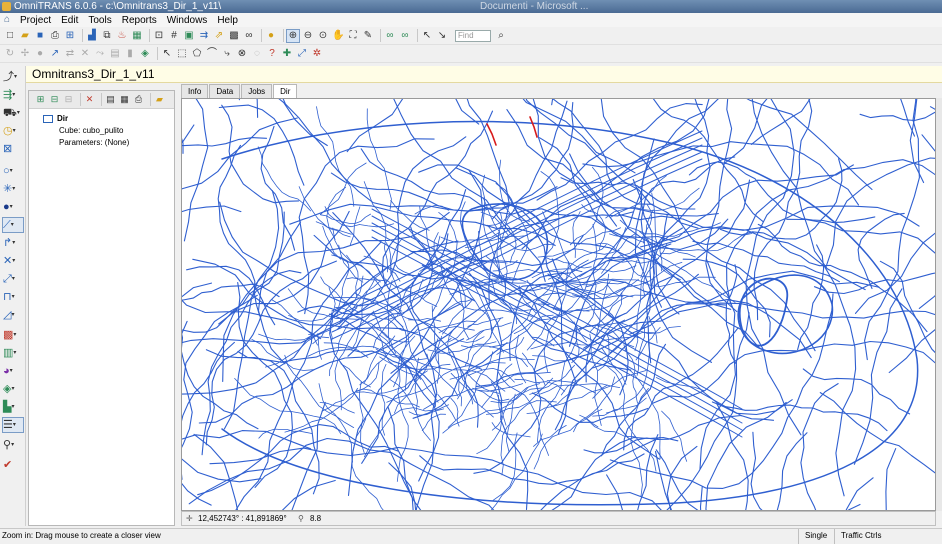  What do you see at coordinates (13, 171) in the screenshot?
I see `circle-tool-icon: ○▾` at bounding box center [13, 171].